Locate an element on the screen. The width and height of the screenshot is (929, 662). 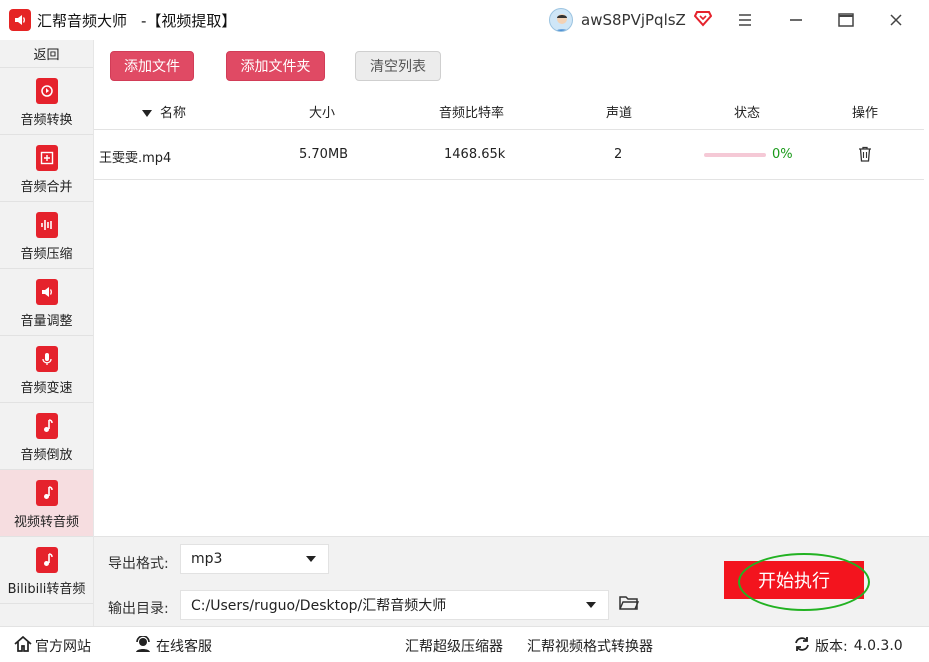
output-dir-value: C:/Users/ruguo/Desktop/汇帮音频大师 is located at coordinates (319, 606).